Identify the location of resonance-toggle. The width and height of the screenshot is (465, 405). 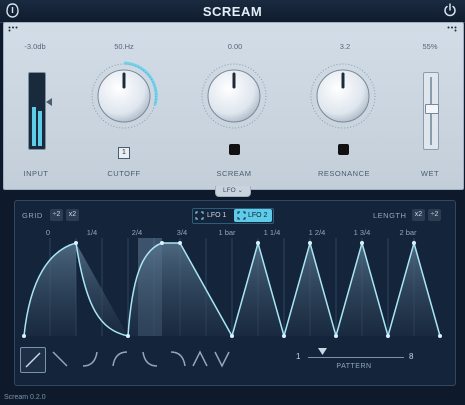
(343, 149).